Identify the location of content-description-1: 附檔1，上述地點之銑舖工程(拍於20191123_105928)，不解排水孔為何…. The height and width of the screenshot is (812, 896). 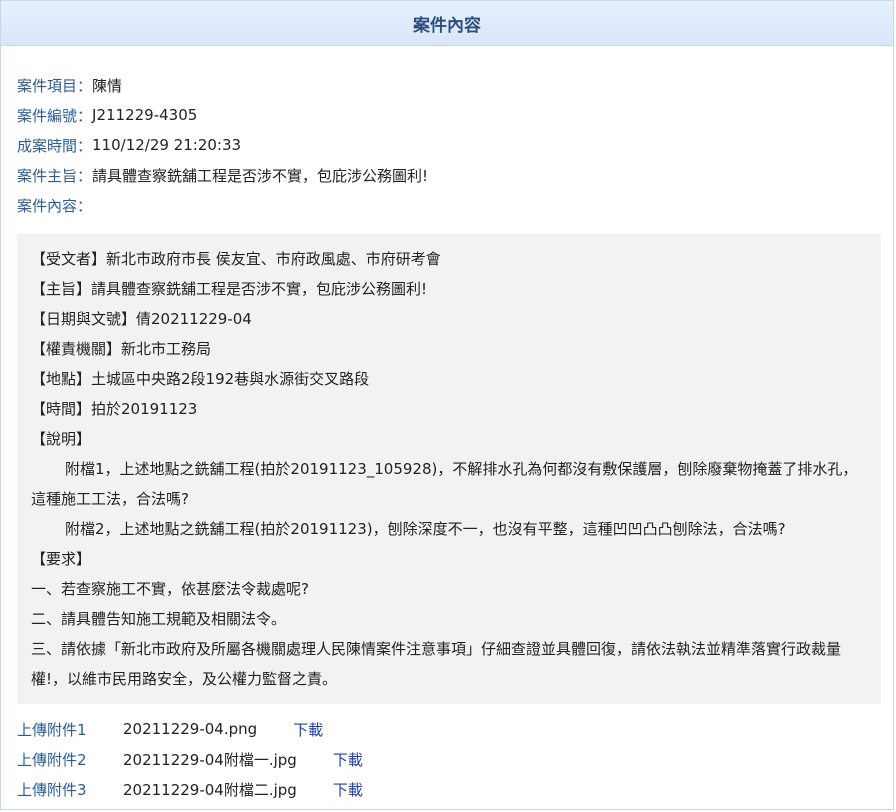
(444, 484).